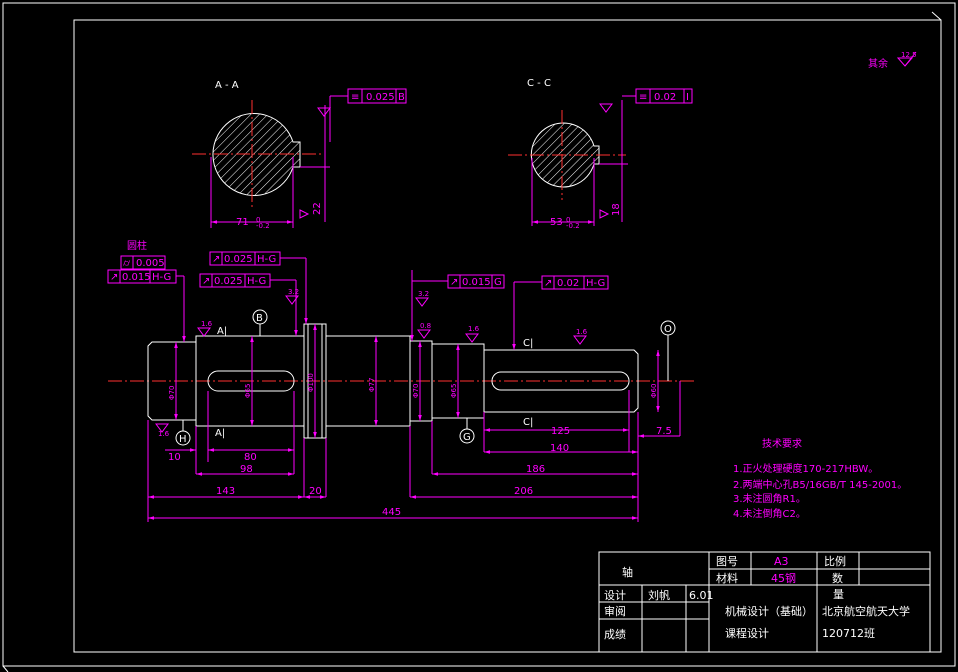  Describe the element at coordinates (727, 578) in the screenshot. I see `svg-text: 材料` at that location.